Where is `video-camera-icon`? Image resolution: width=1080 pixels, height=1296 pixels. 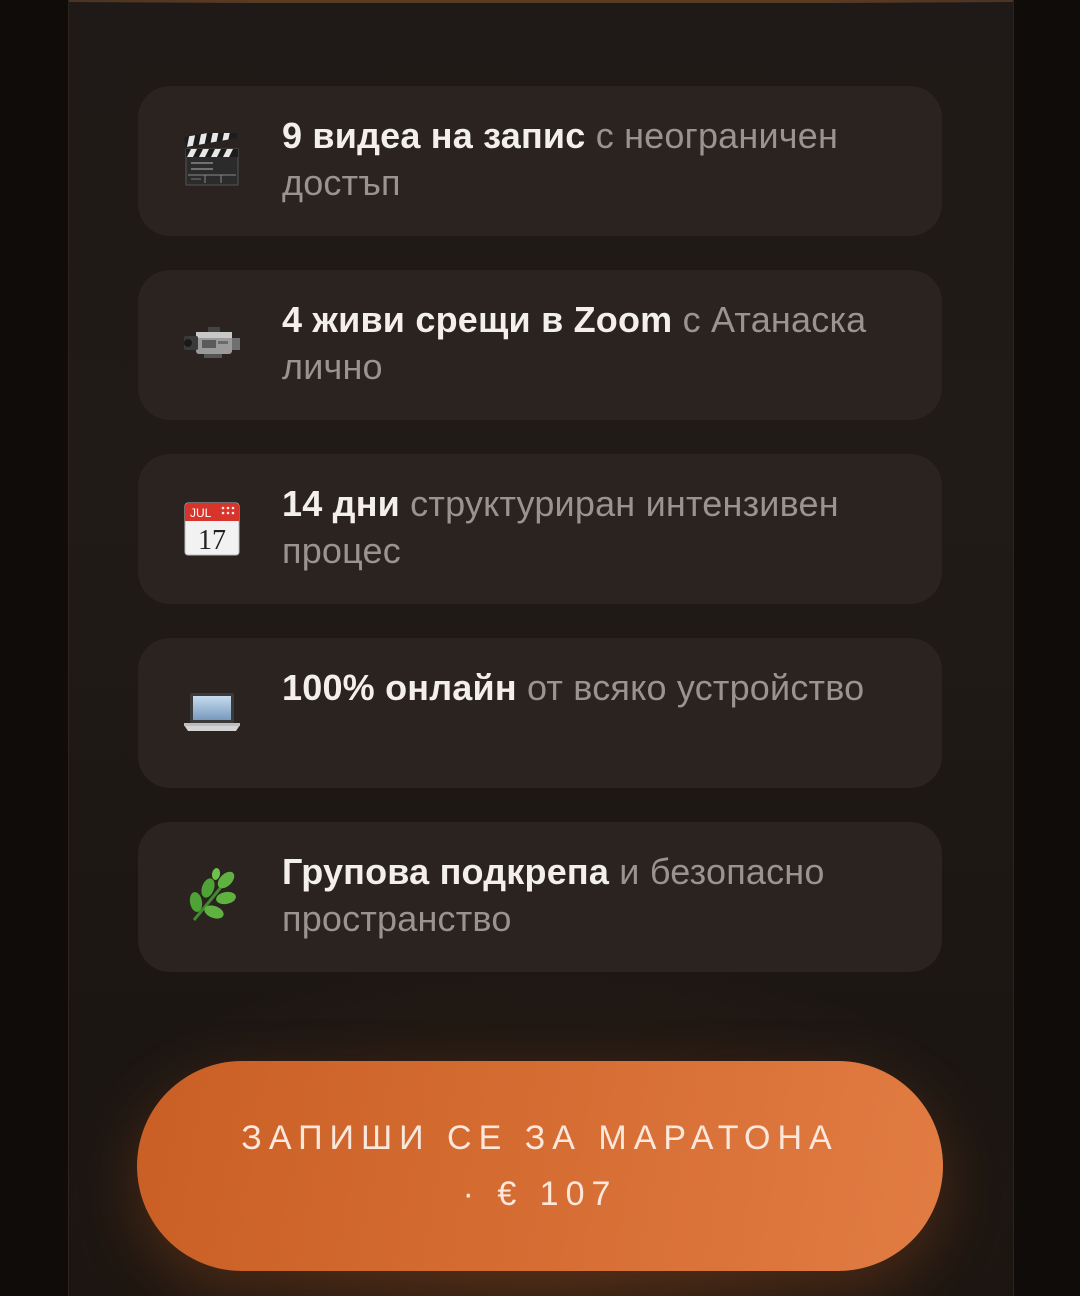
video-camera-icon is located at coordinates (212, 344).